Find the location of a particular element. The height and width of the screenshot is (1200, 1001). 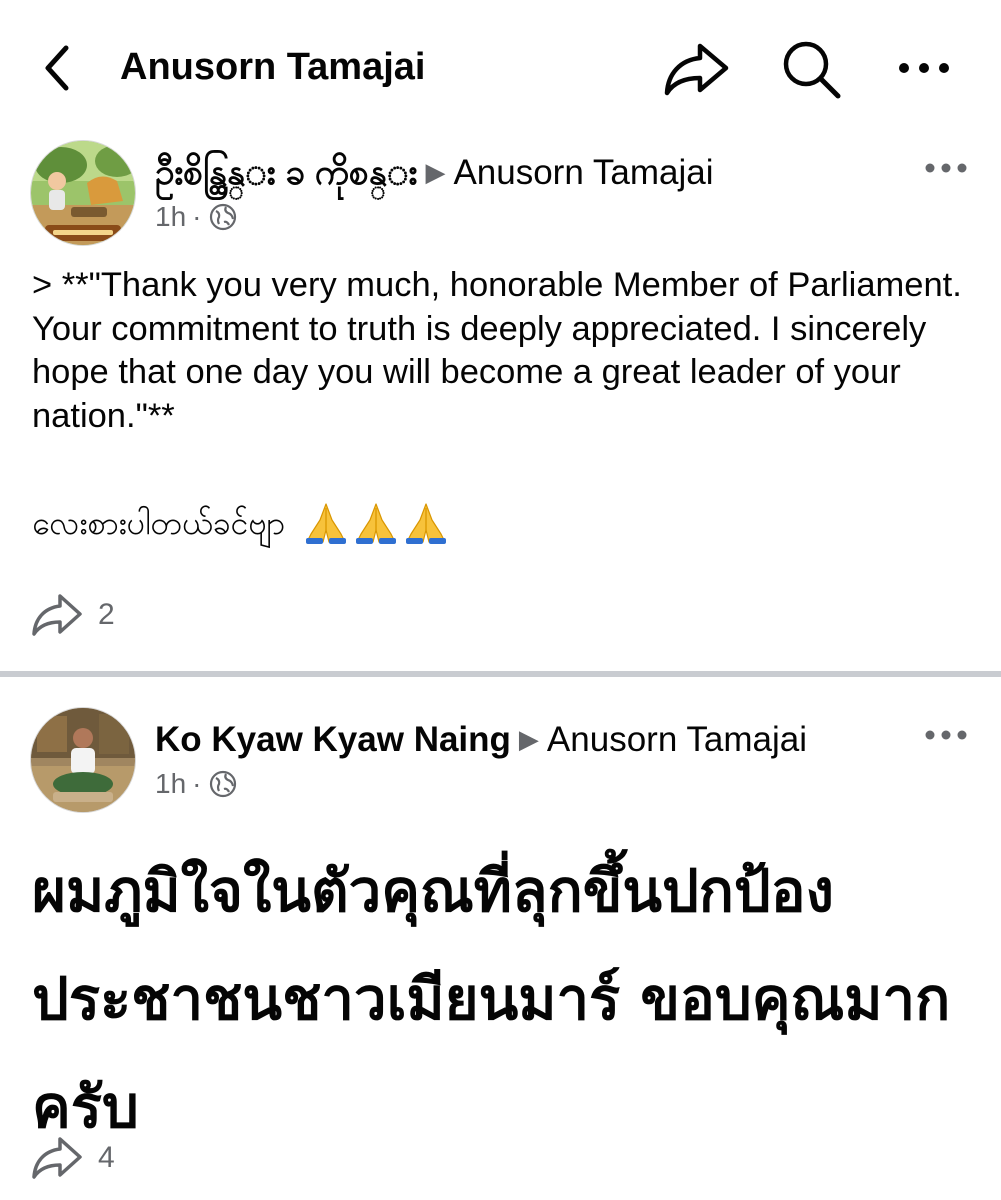

share-button: 2 is located at coordinates (72, 615).